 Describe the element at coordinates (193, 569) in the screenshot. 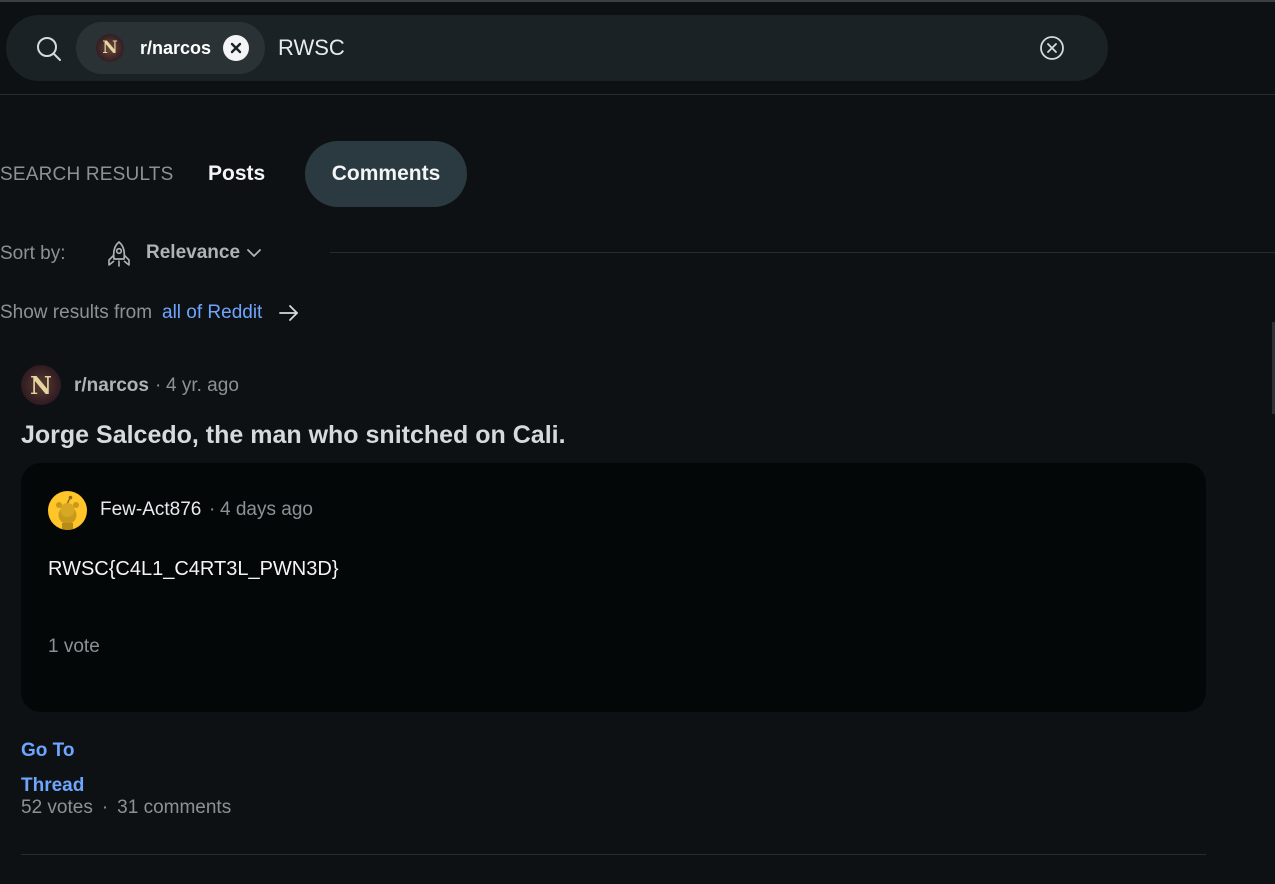

I see `comment-body: RWSC{C4L1_C4RT3L_PWN3D}` at that location.